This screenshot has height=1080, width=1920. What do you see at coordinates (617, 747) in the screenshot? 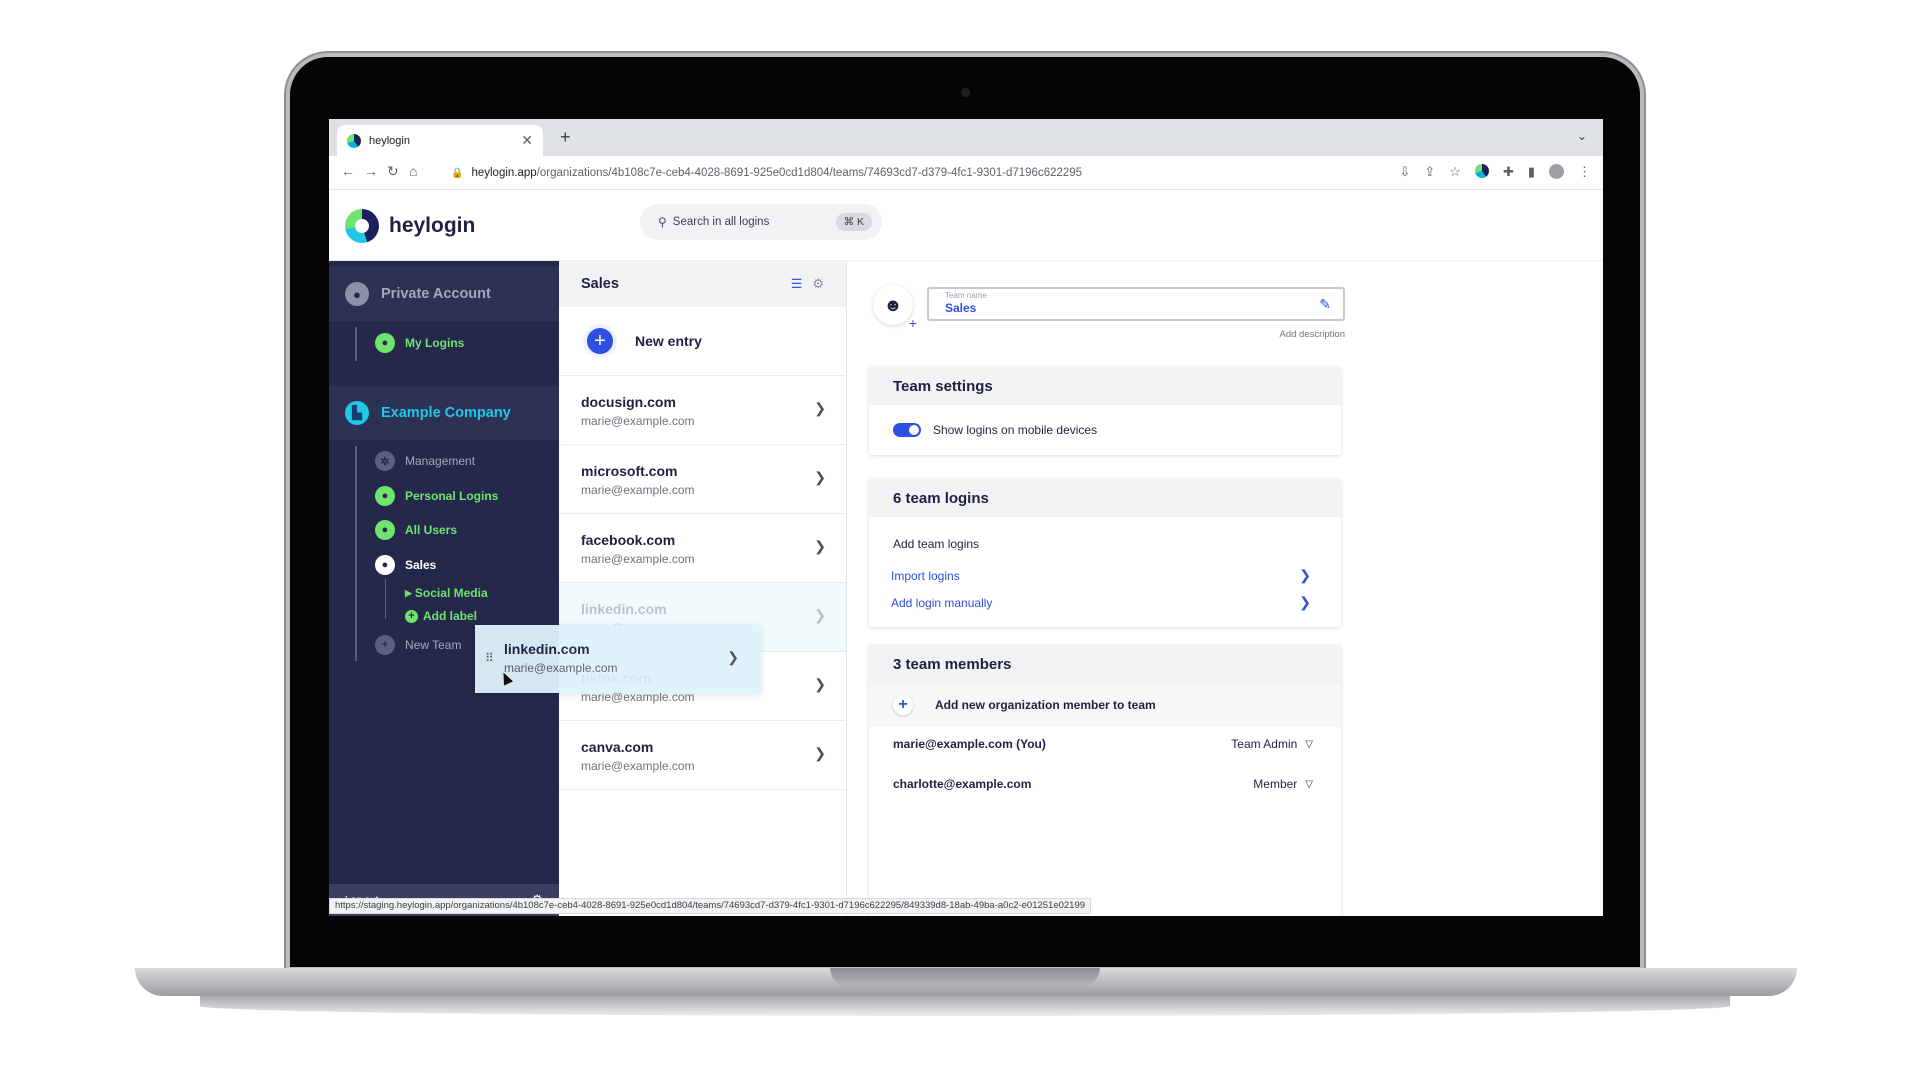
I see `login-domain: canva.com` at bounding box center [617, 747].